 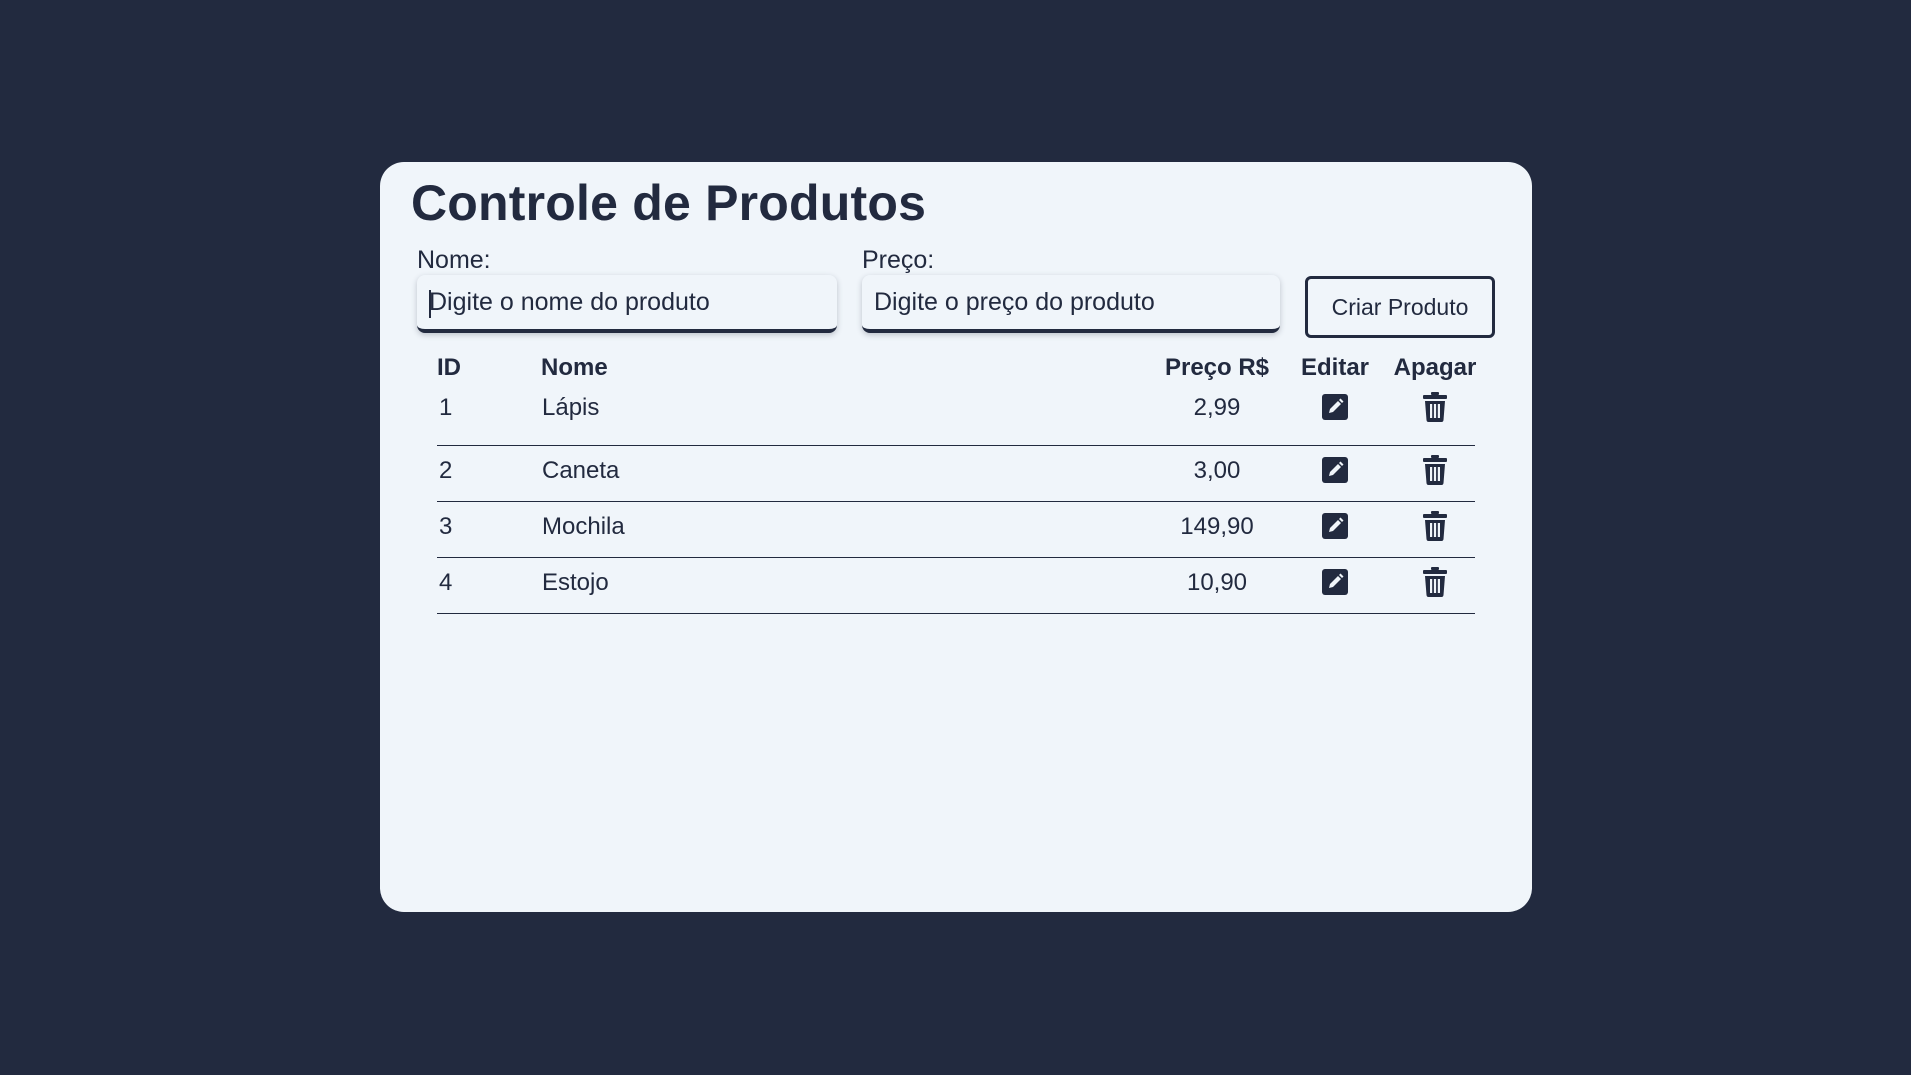 What do you see at coordinates (627, 304) in the screenshot?
I see `name-input` at bounding box center [627, 304].